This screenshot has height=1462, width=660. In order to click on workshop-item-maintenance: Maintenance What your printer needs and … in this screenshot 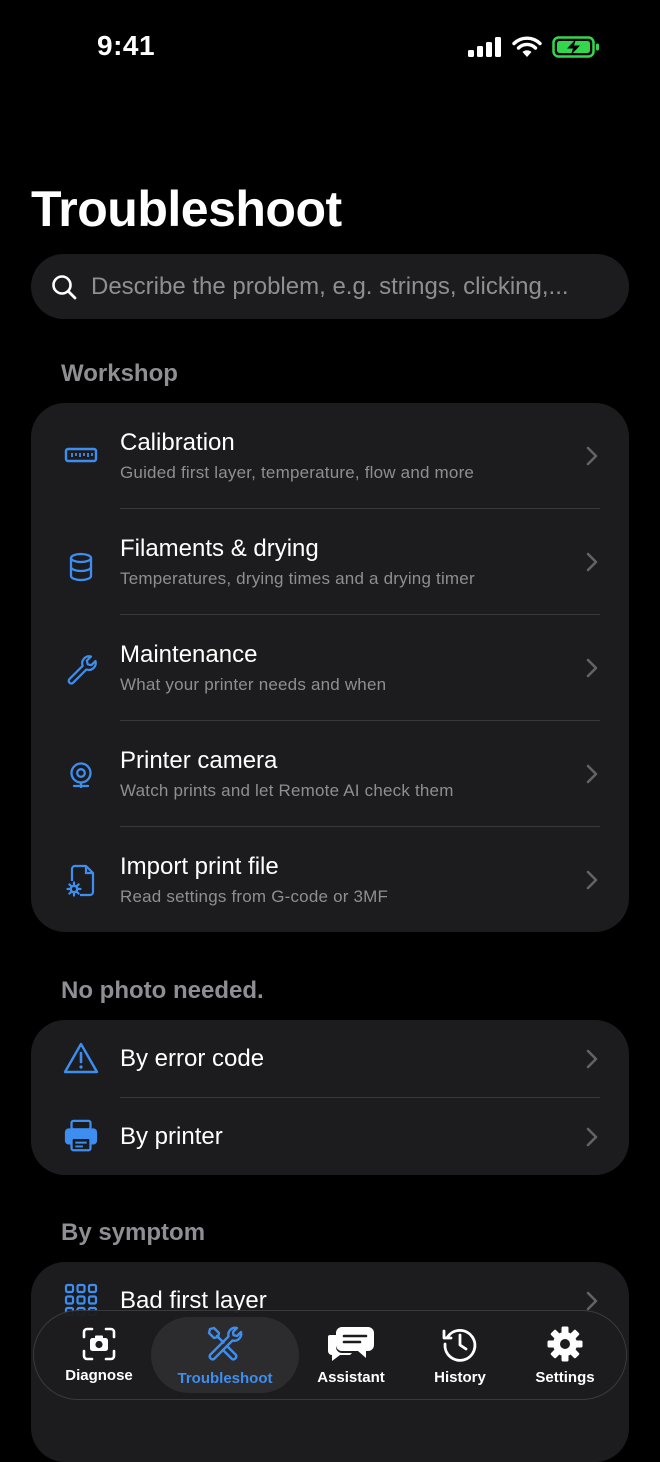, I will do `click(330, 668)`.